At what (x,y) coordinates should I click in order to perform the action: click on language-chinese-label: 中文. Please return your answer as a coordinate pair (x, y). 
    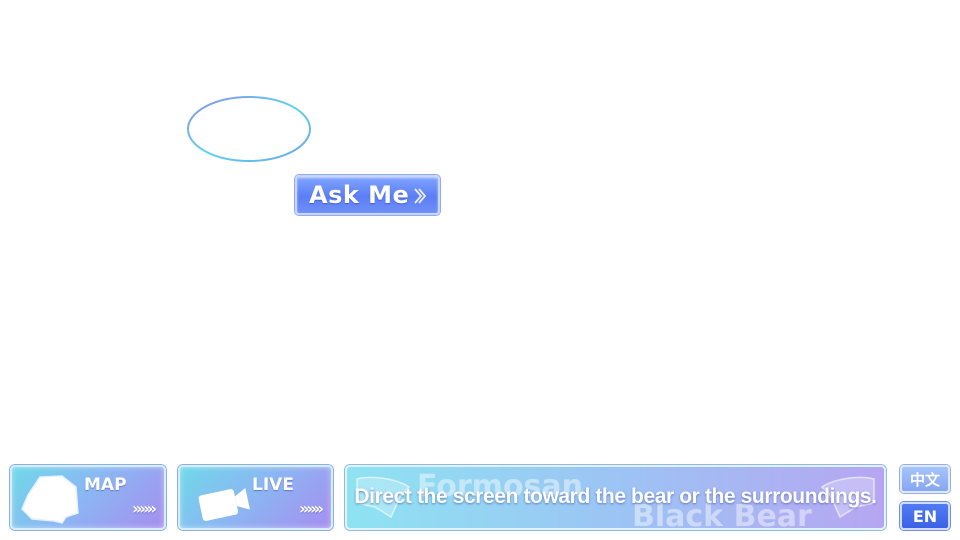
    Looking at the image, I should click on (924, 479).